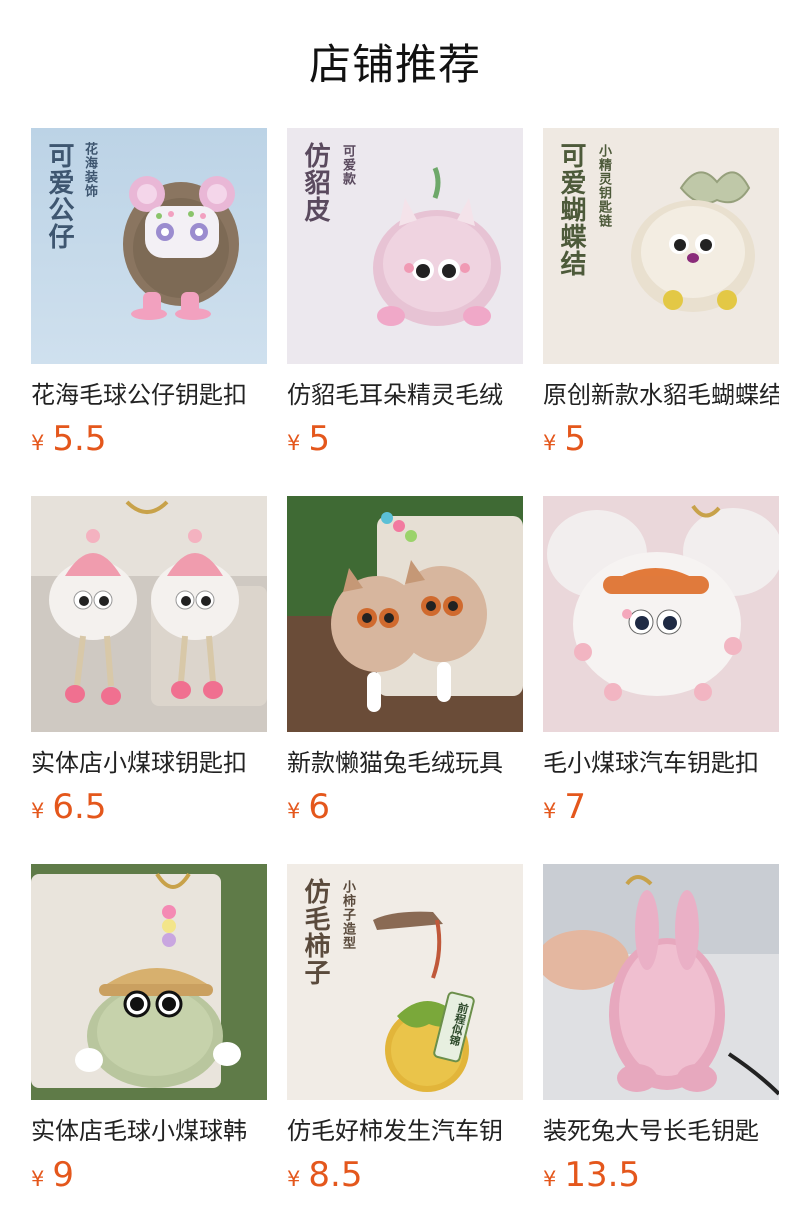 The width and height of the screenshot is (790, 1232). I want to click on product-card: 可爱蝴蝶结 小精灵钥匙链 原创新款水貂毛蝴蝶结 ¥5, so click(661, 297).